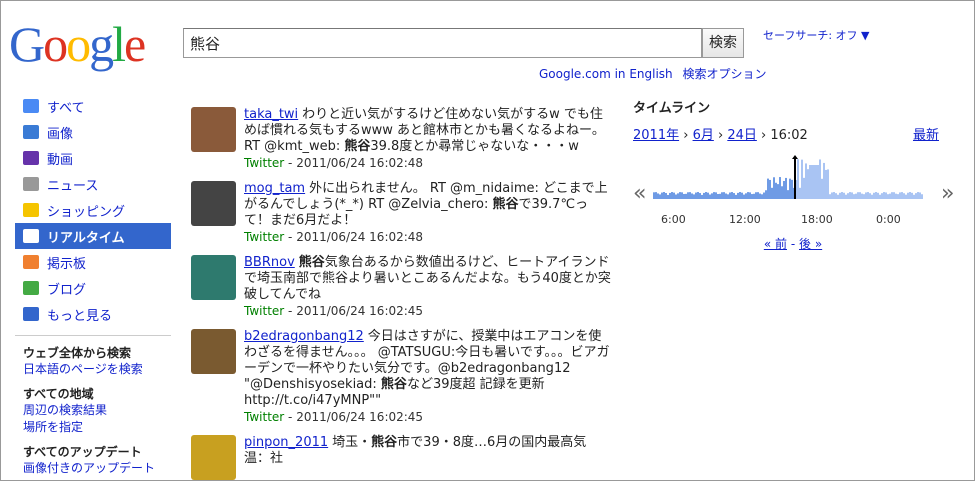 The image size is (975, 481). I want to click on safesearch-dropdown: セーフサーチ: オフ ▼, so click(816, 35).